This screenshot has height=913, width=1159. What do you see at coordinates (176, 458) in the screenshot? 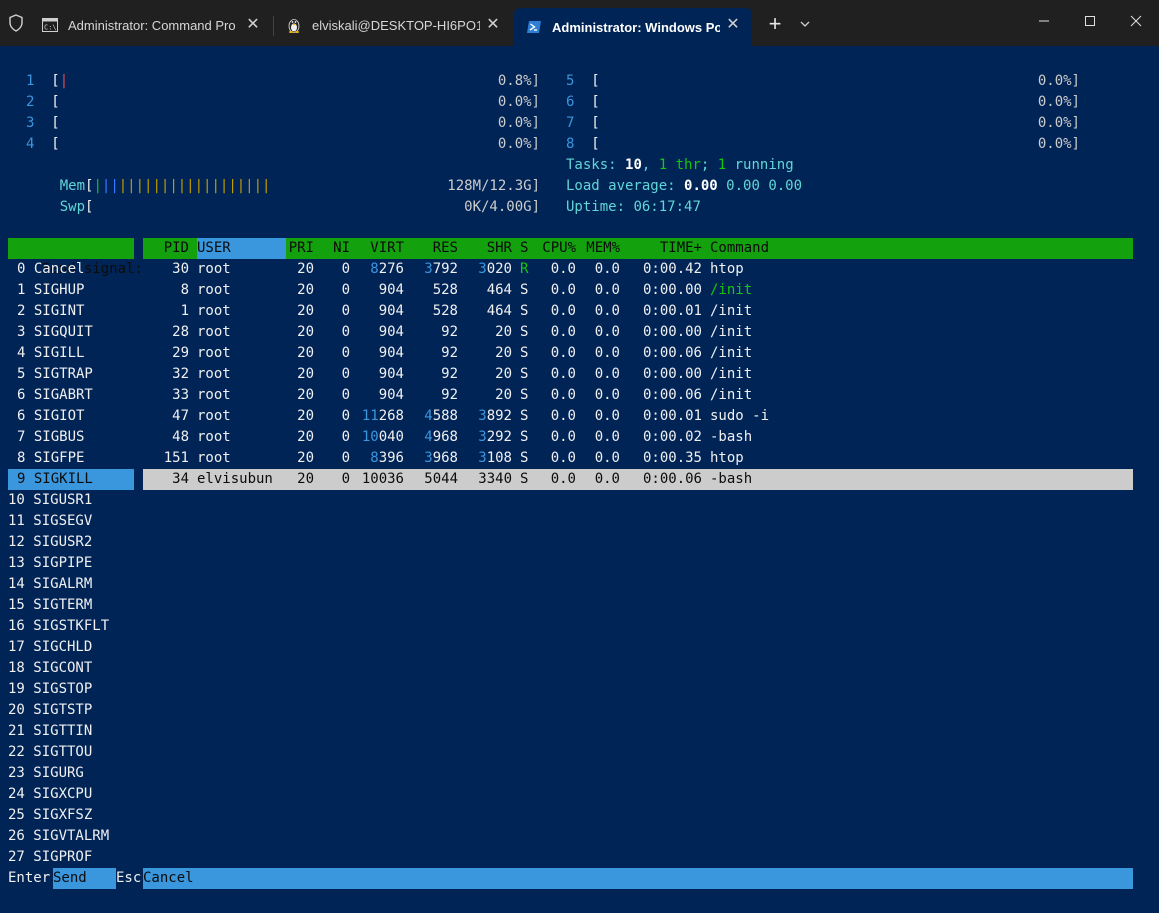
I see `cell-pid: 151` at bounding box center [176, 458].